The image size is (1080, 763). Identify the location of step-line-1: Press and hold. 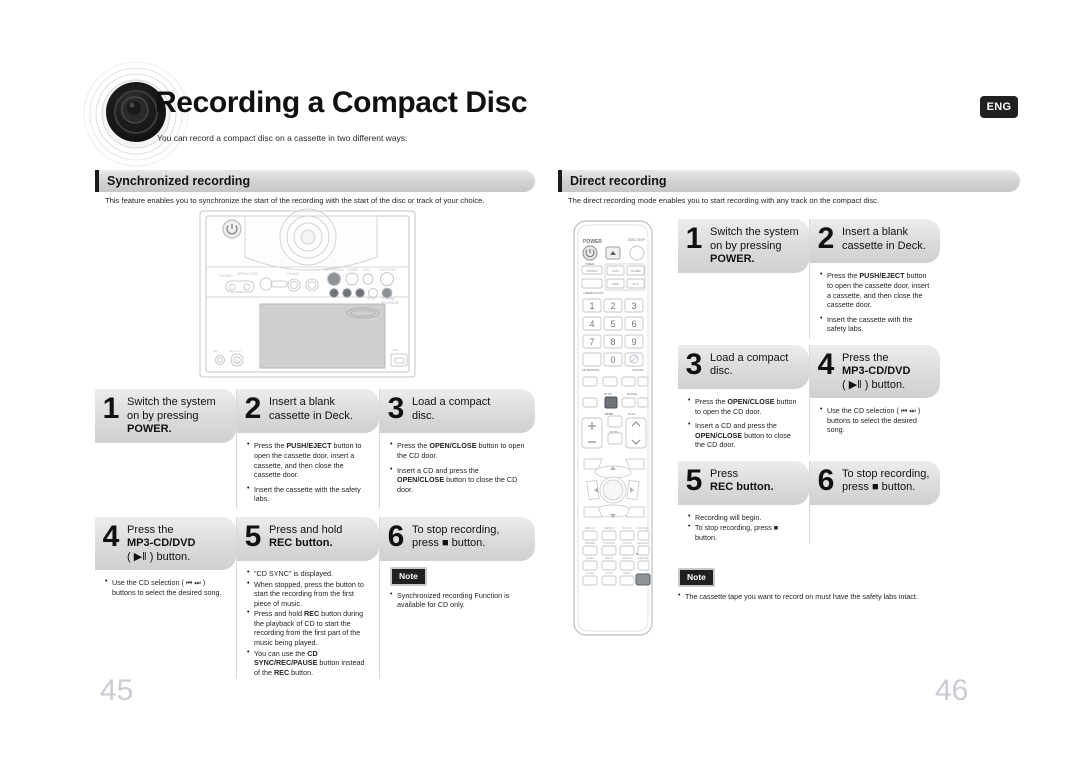
(306, 529).